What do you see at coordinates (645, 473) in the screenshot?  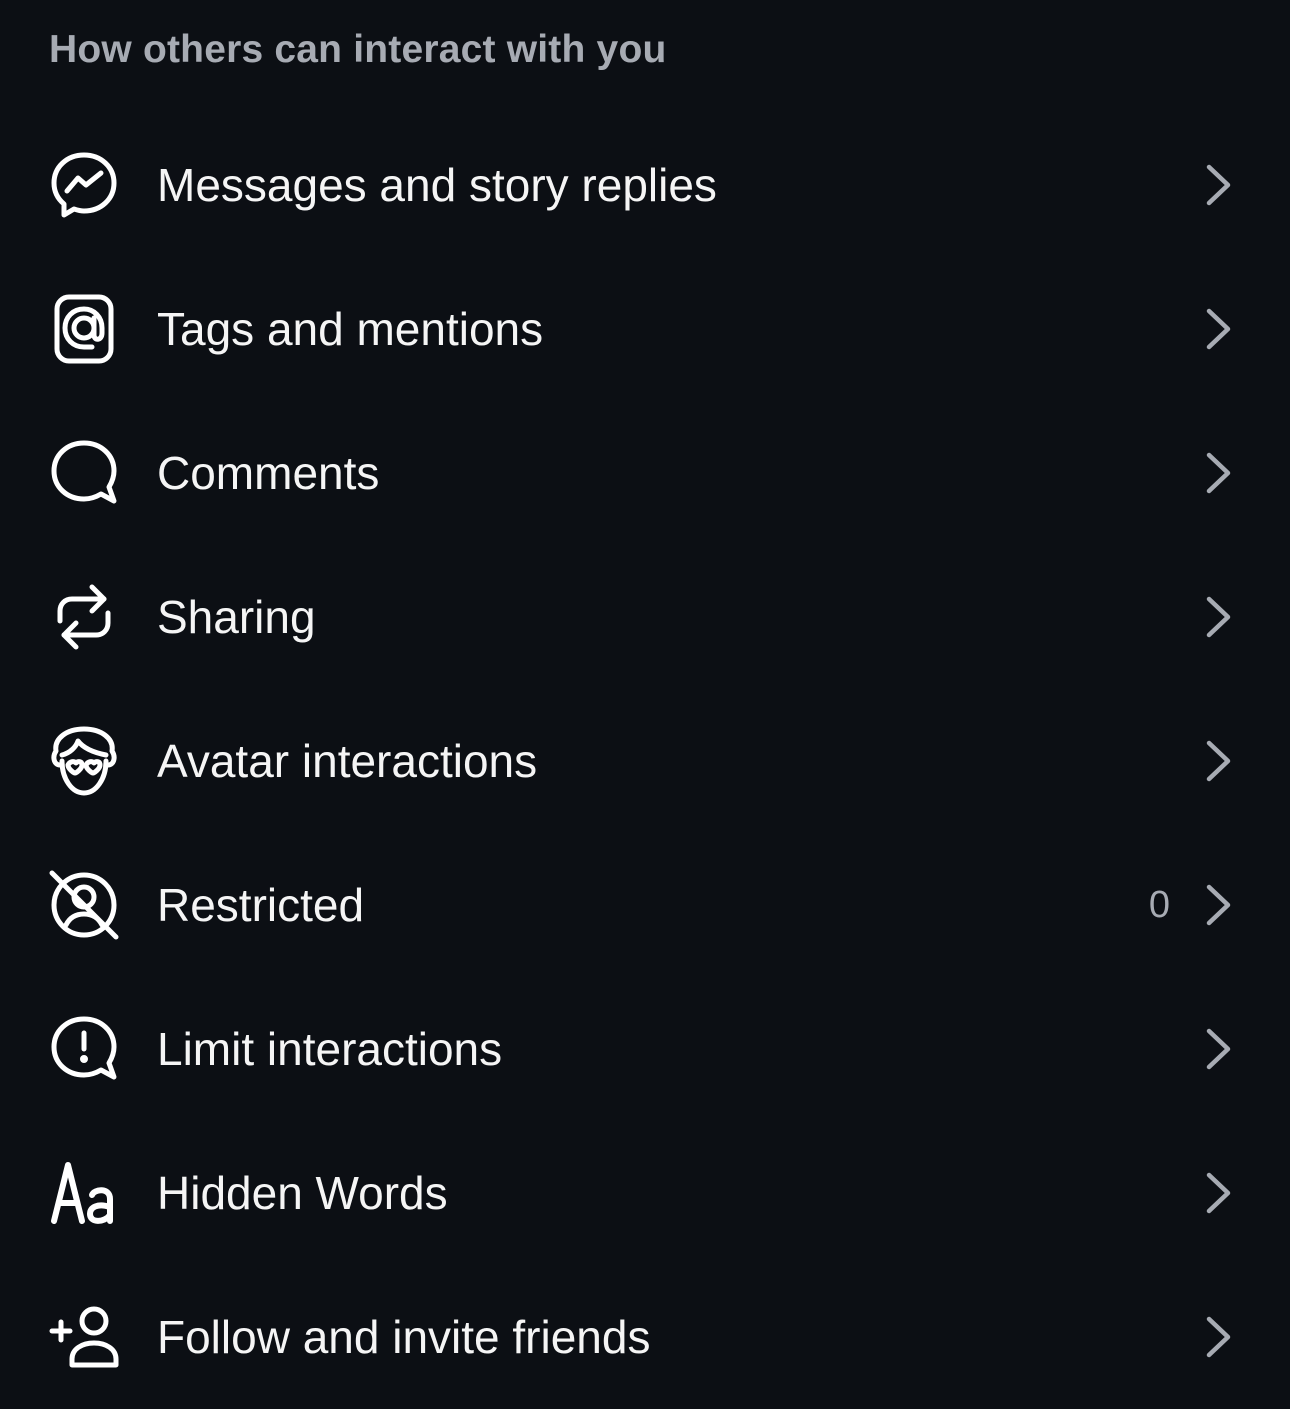 I see `menu-item-comments: Comments` at bounding box center [645, 473].